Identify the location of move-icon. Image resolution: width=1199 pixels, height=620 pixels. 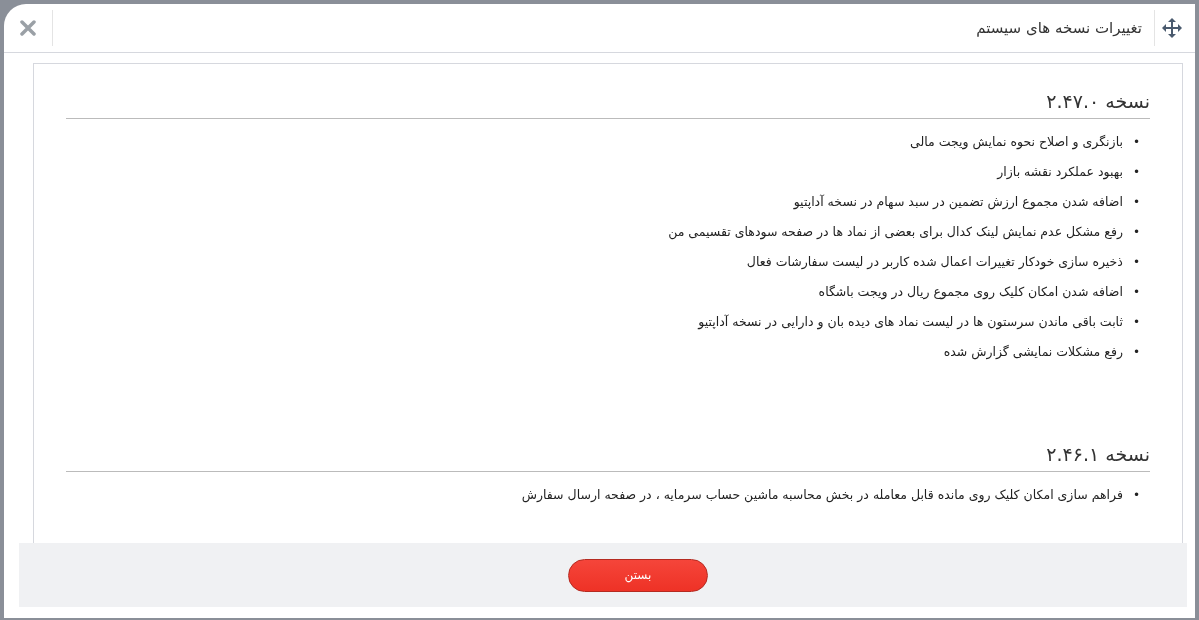
(1172, 28).